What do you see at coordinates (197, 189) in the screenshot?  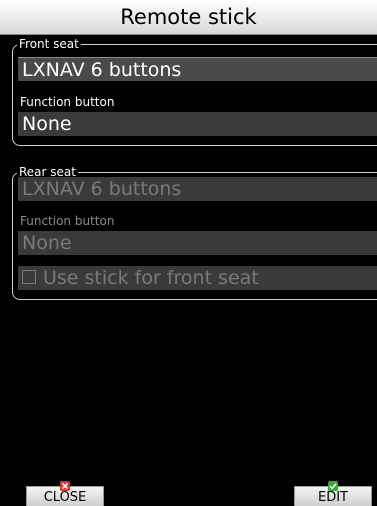 I see `rear-seat-stick-select: LXNAV 6 buttons` at bounding box center [197, 189].